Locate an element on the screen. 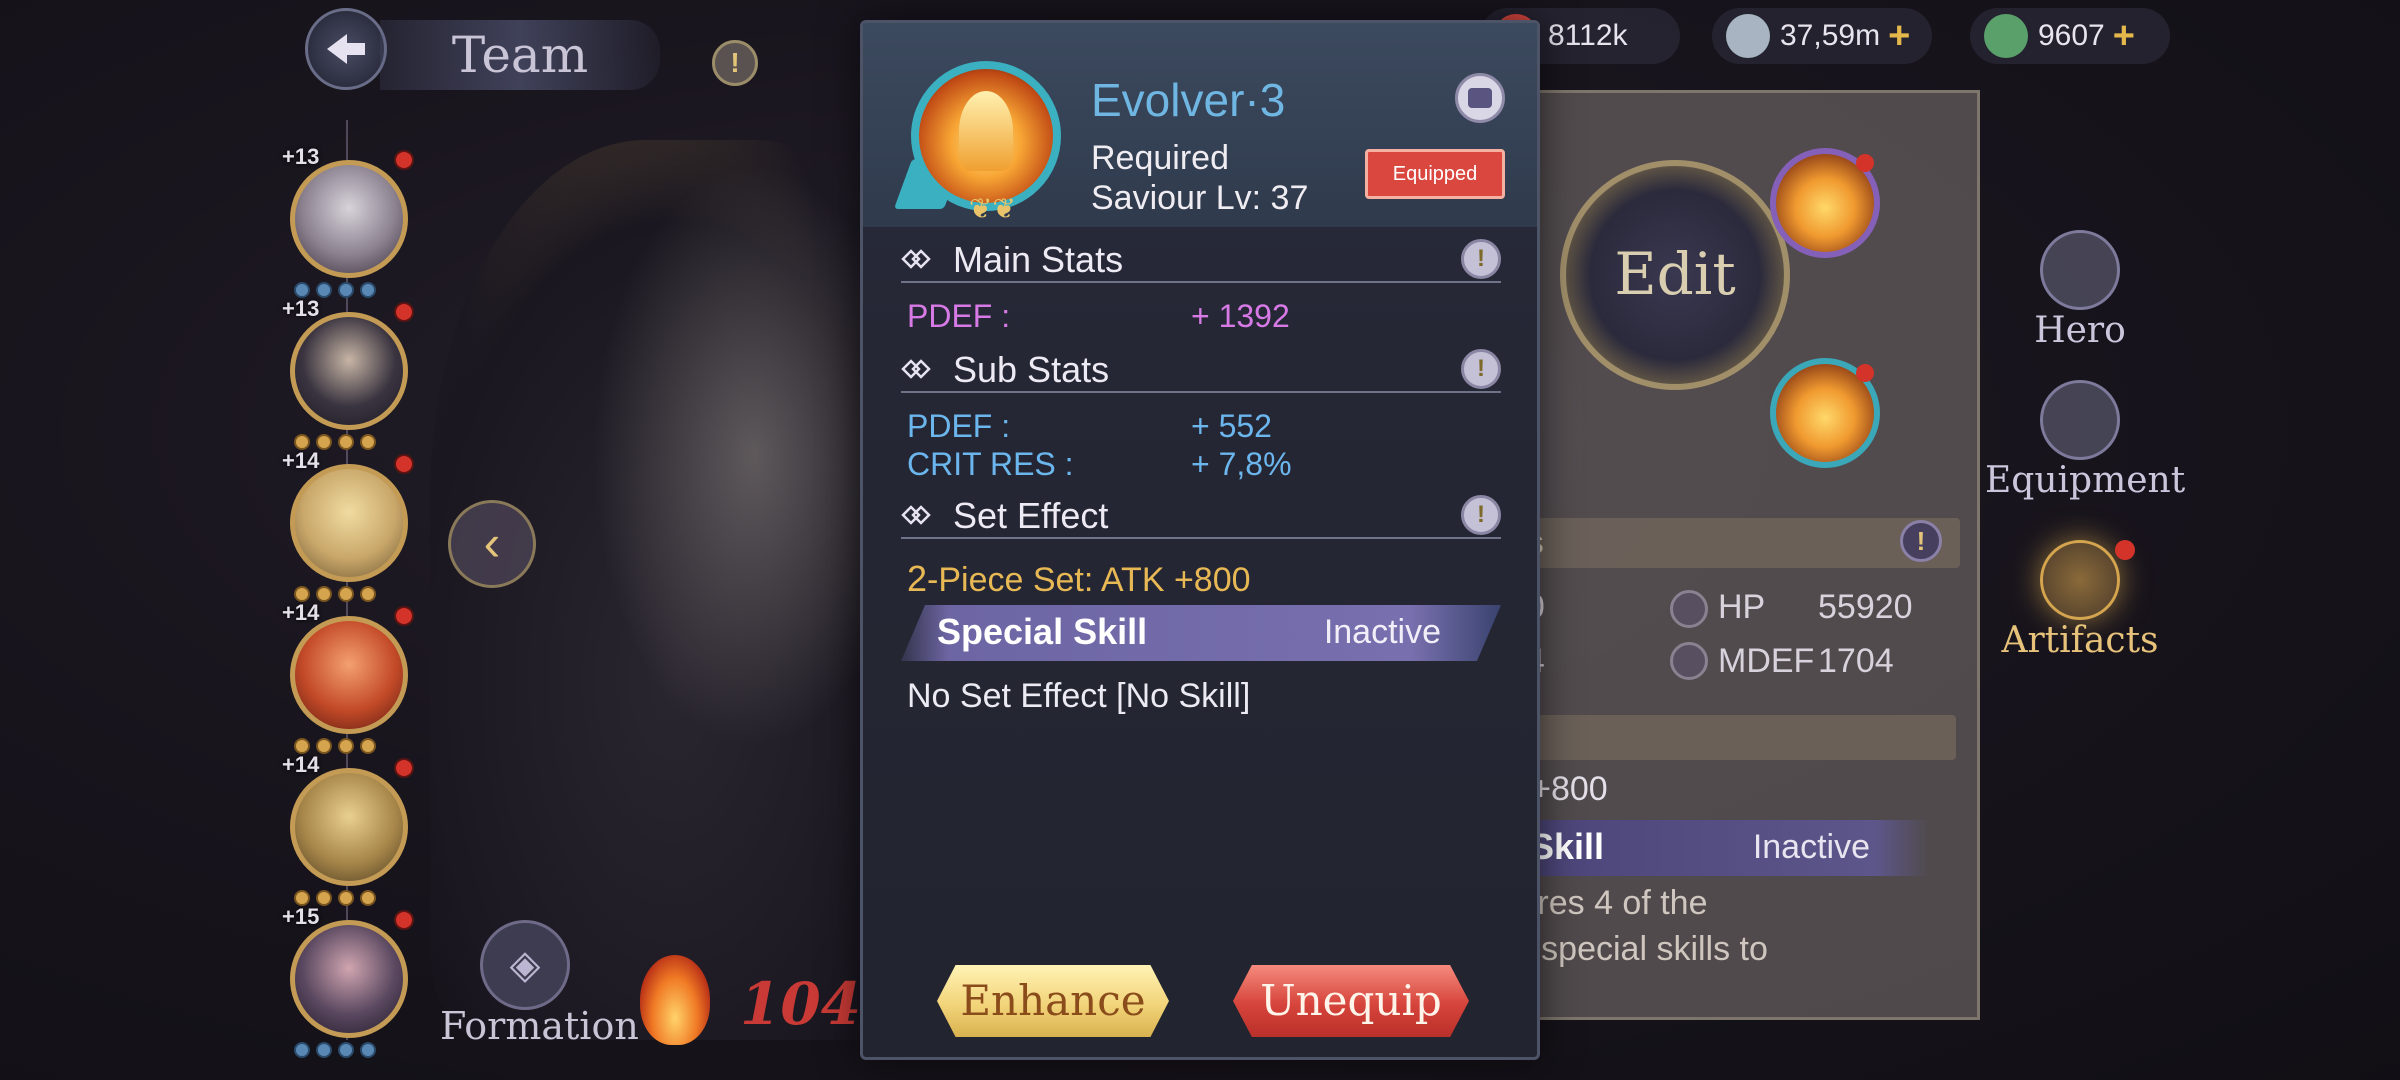  add-jade-icon: + is located at coordinates (2124, 36).